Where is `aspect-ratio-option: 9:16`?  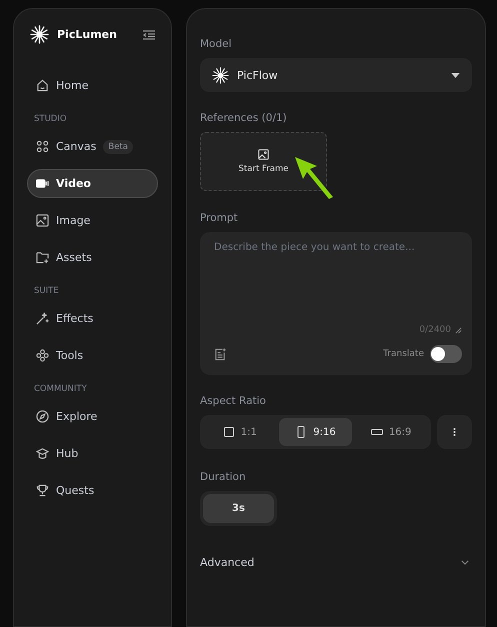
aspect-ratio-option: 9:16 is located at coordinates (315, 432).